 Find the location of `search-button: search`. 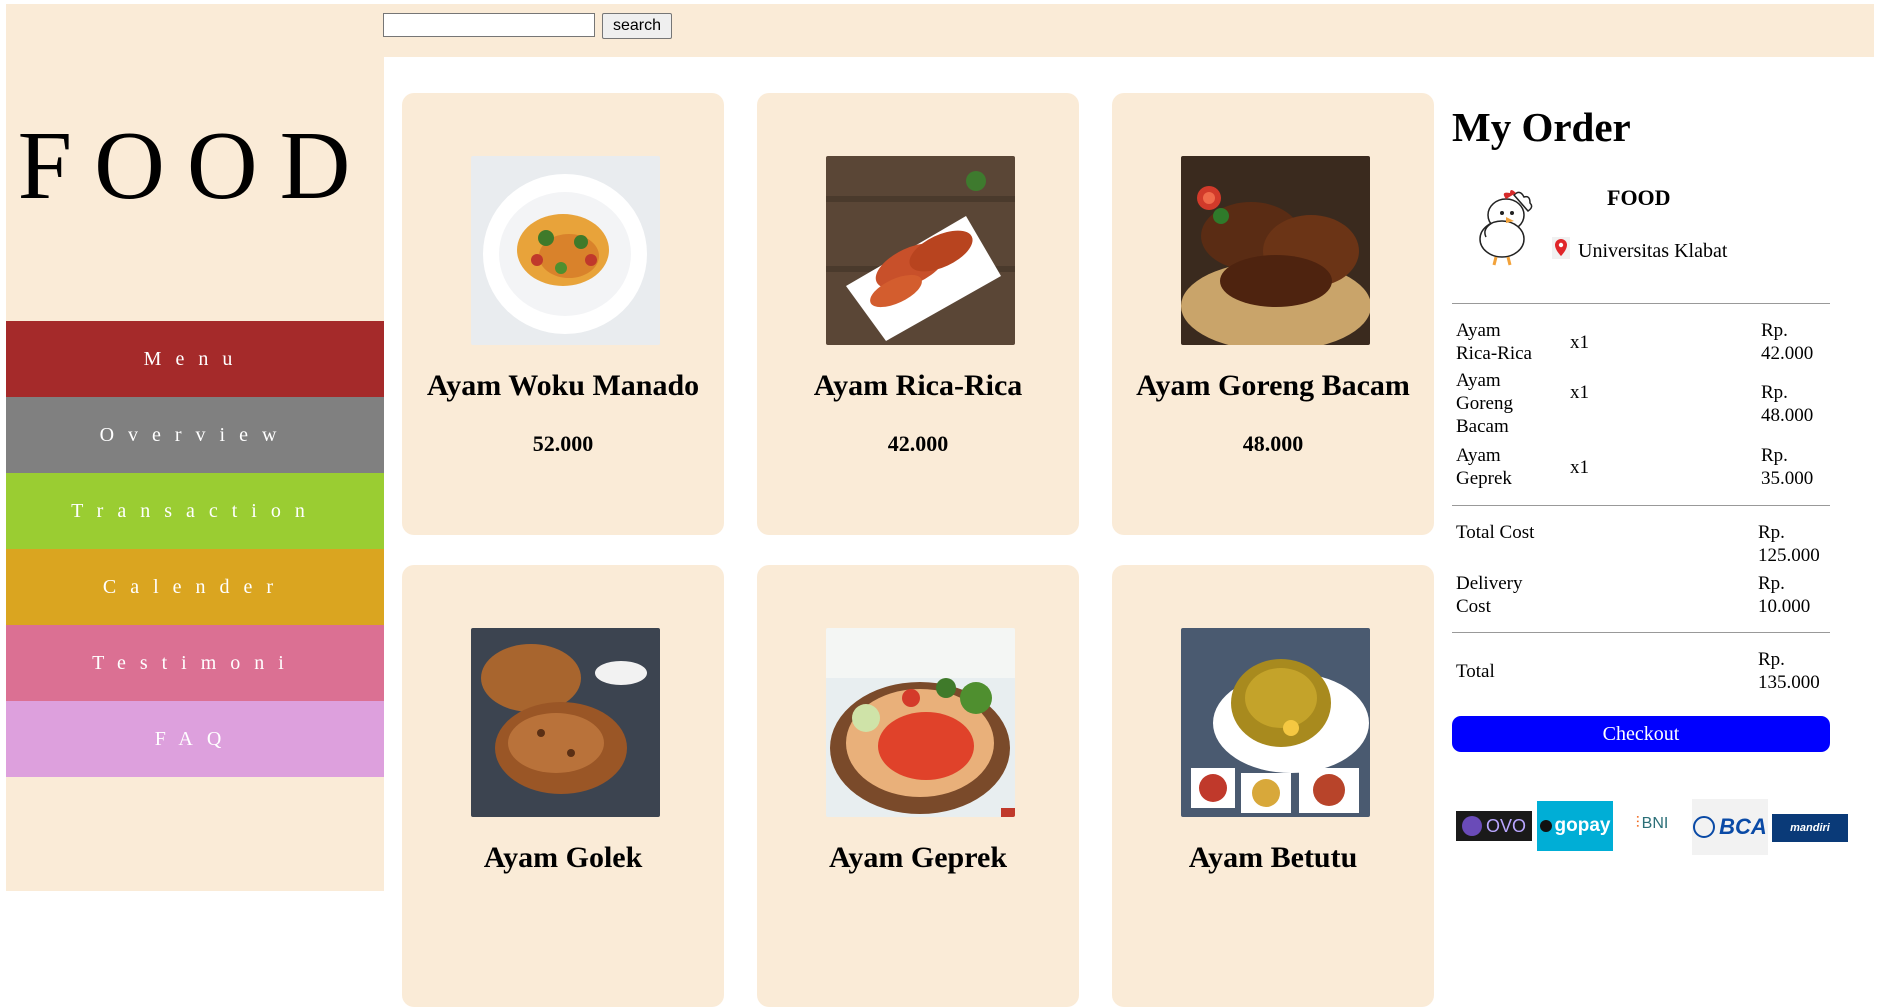

search-button: search is located at coordinates (637, 26).